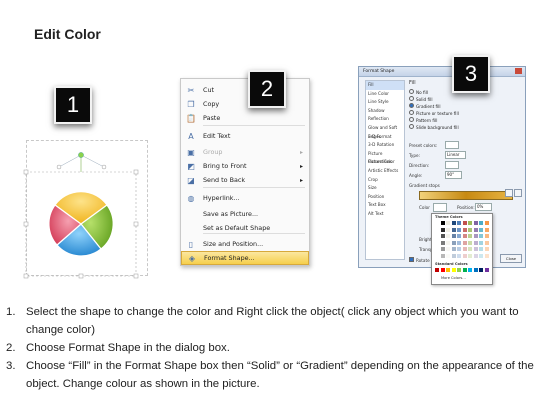 This screenshot has width=560, height=420. Describe the element at coordinates (245, 152) in the screenshot. I see `menu-item-group: ▣ Group ▸` at that location.